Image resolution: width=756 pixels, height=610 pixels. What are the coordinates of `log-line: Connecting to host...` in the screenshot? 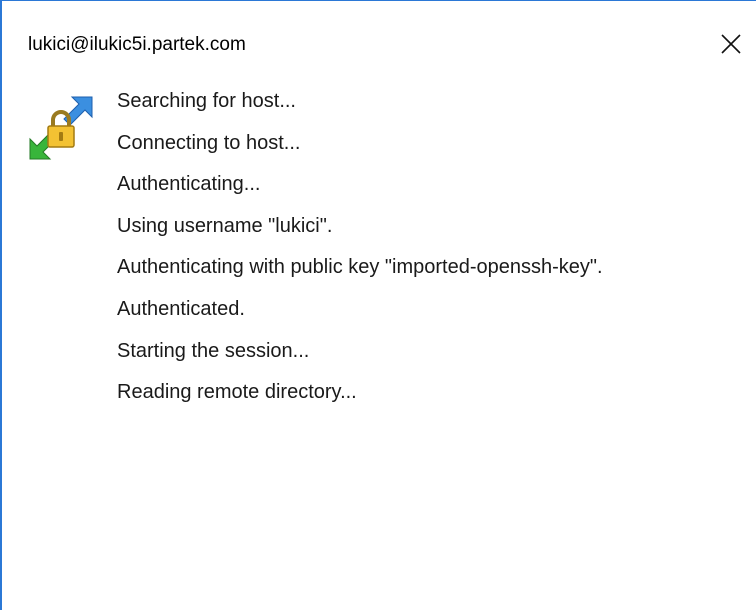 It's located at (209, 142).